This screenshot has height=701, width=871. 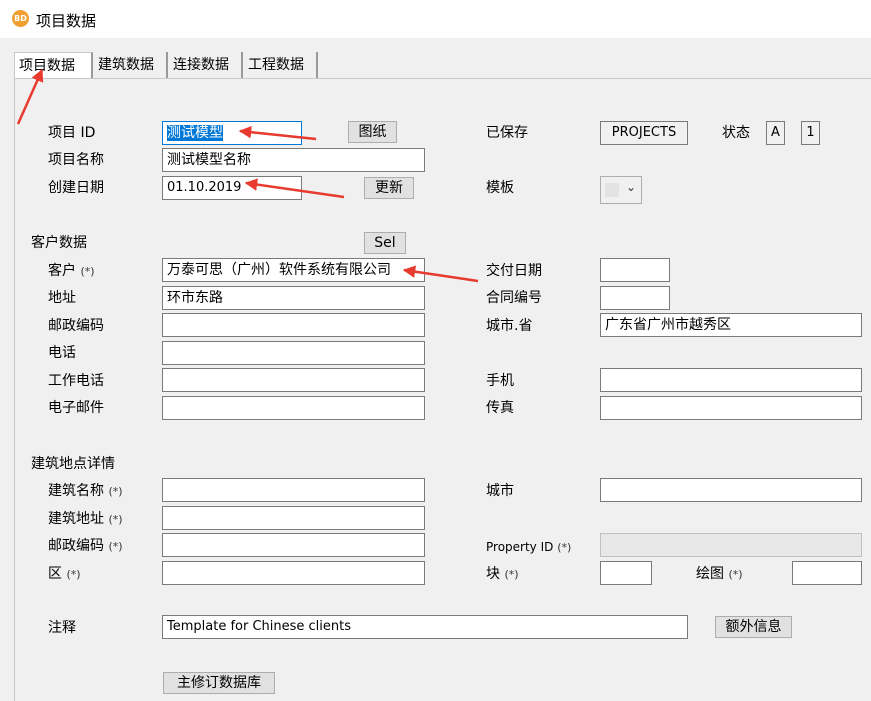 What do you see at coordinates (626, 573) in the screenshot?
I see `block-input` at bounding box center [626, 573].